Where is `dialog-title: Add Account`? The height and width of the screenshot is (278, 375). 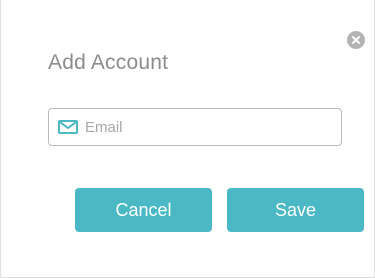
dialog-title: Add Account is located at coordinates (108, 62).